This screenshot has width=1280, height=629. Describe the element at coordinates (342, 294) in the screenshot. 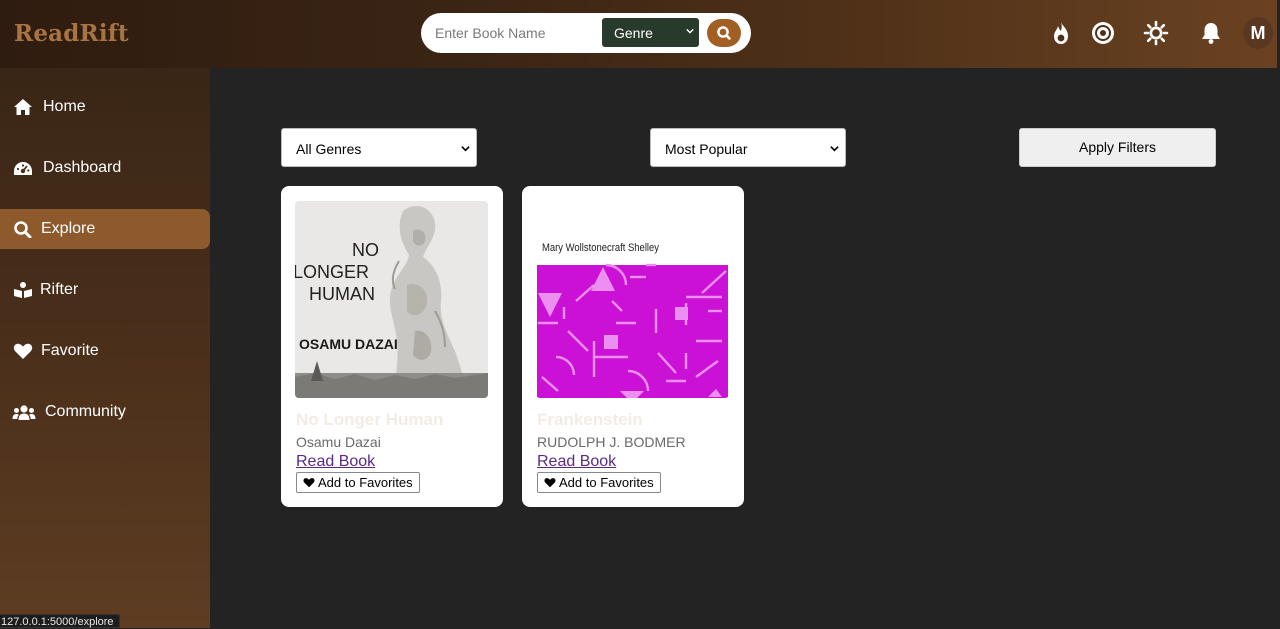

I see `cover-text-line: HUMAN` at that location.